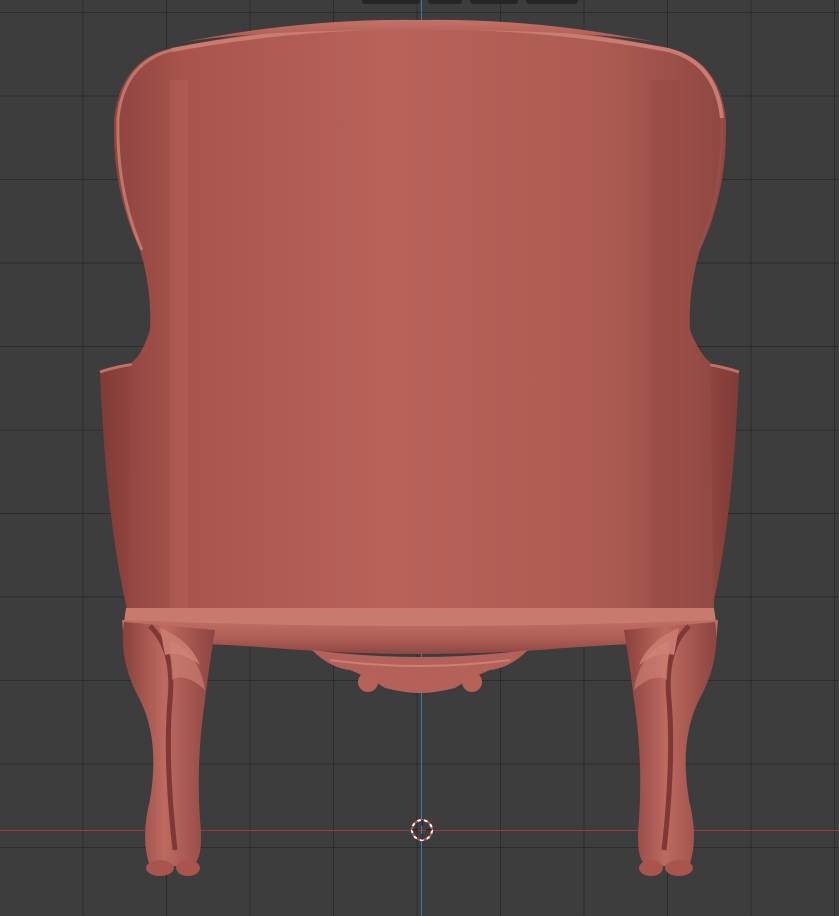  What do you see at coordinates (420, 671) in the screenshot?
I see `apron-carving` at bounding box center [420, 671].